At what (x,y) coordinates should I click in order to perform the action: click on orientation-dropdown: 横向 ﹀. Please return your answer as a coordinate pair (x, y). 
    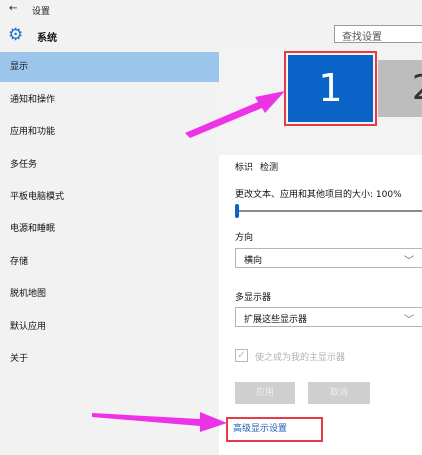
    Looking at the image, I should click on (328, 258).